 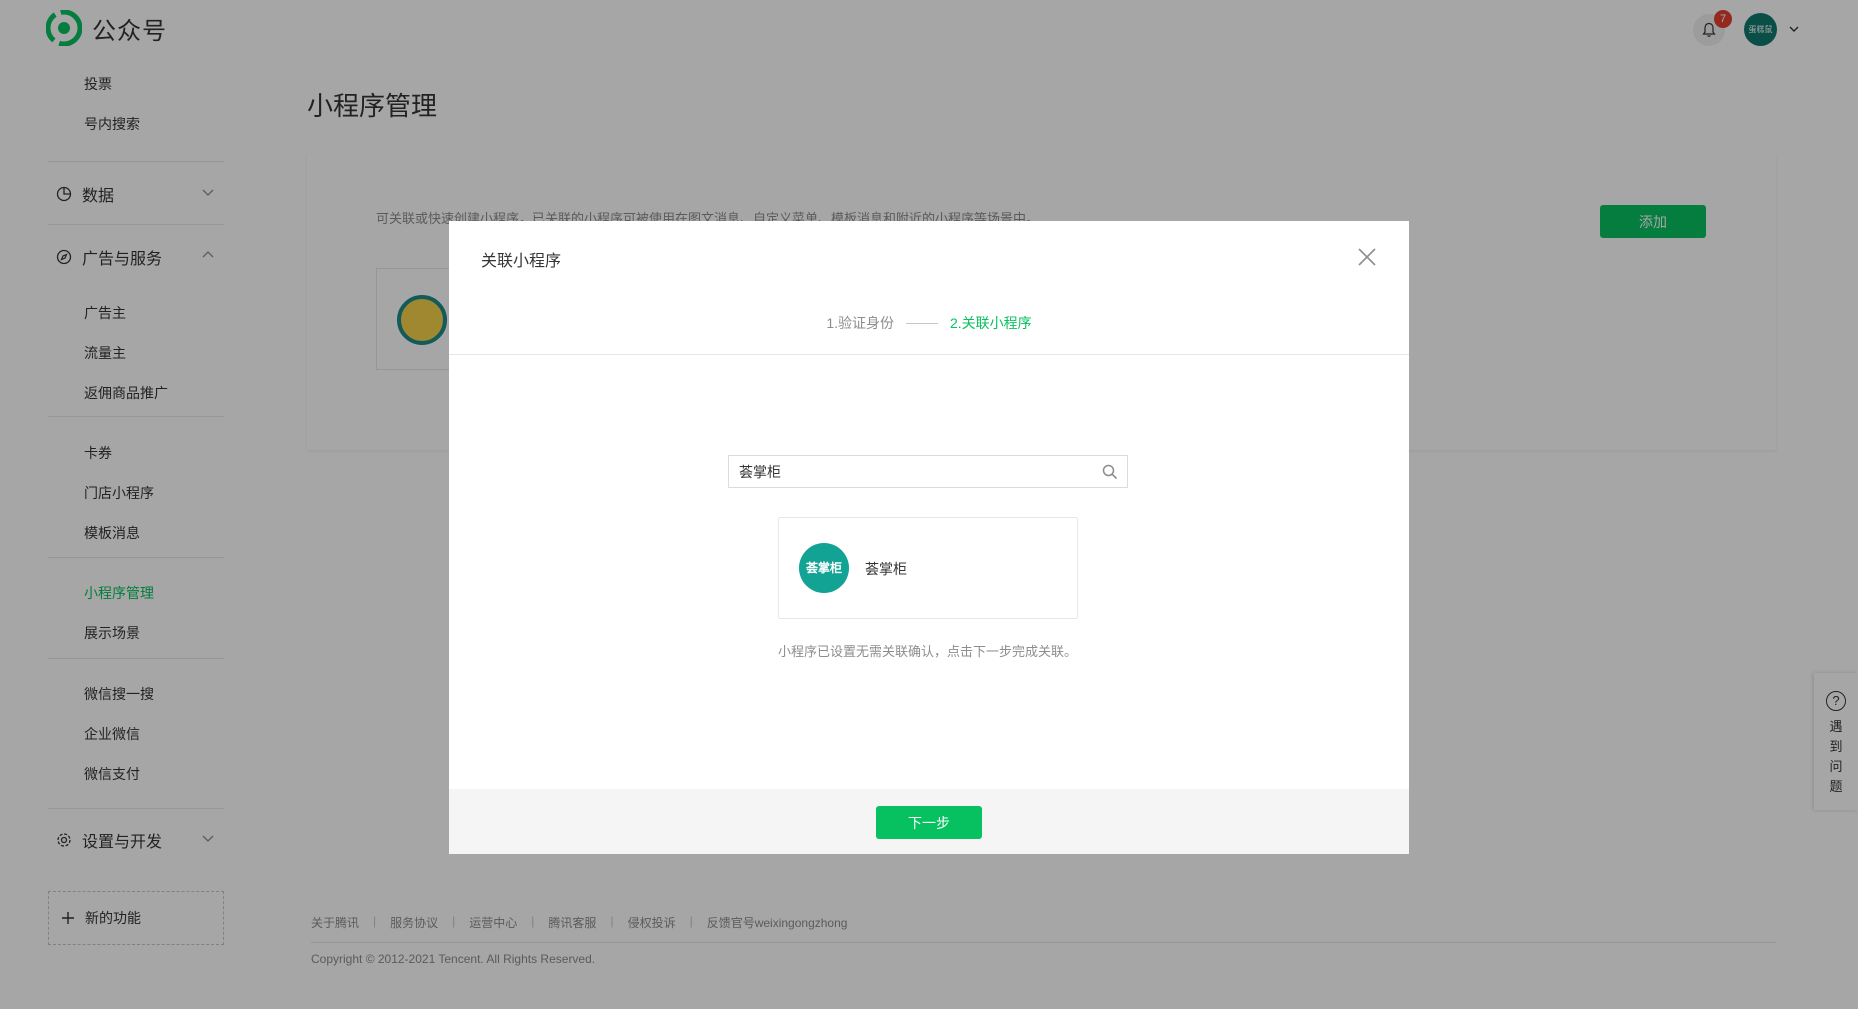 I want to click on dialog-title: 关联小程序, so click(x=521, y=261).